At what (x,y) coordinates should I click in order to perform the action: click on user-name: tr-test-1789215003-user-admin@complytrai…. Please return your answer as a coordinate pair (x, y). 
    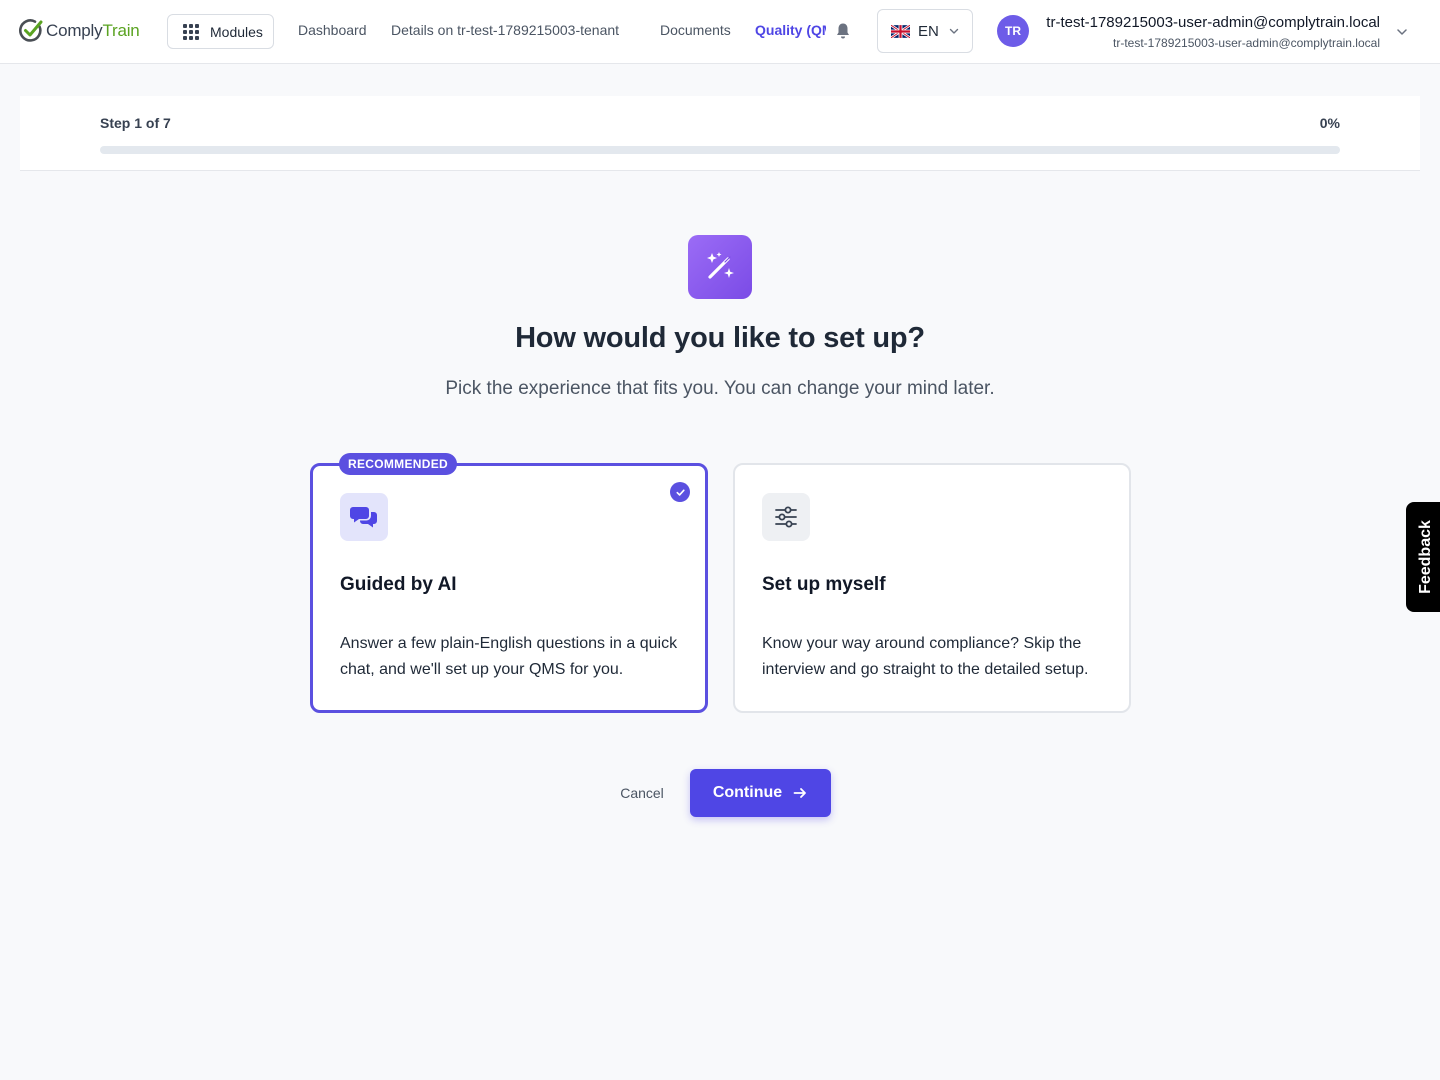
    Looking at the image, I should click on (1213, 22).